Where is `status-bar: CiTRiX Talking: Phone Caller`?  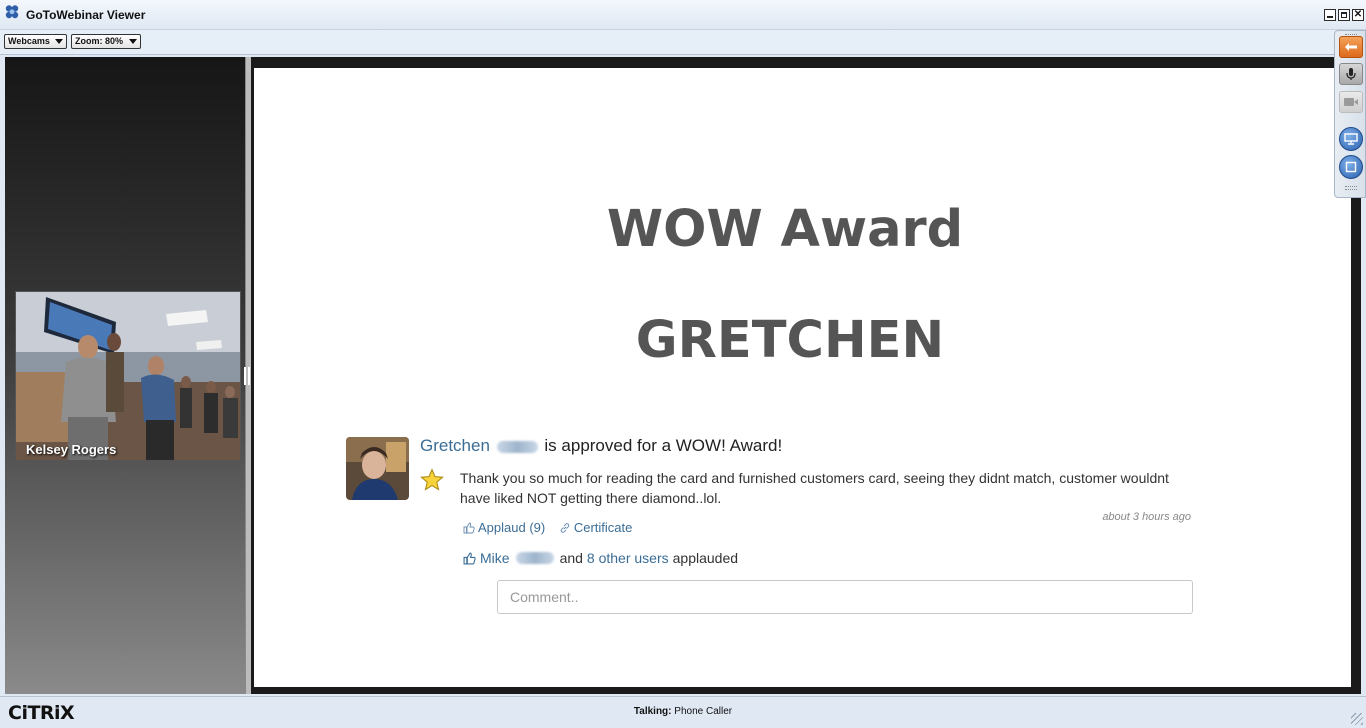 status-bar: CiTRiX Talking: Phone Caller is located at coordinates (683, 712).